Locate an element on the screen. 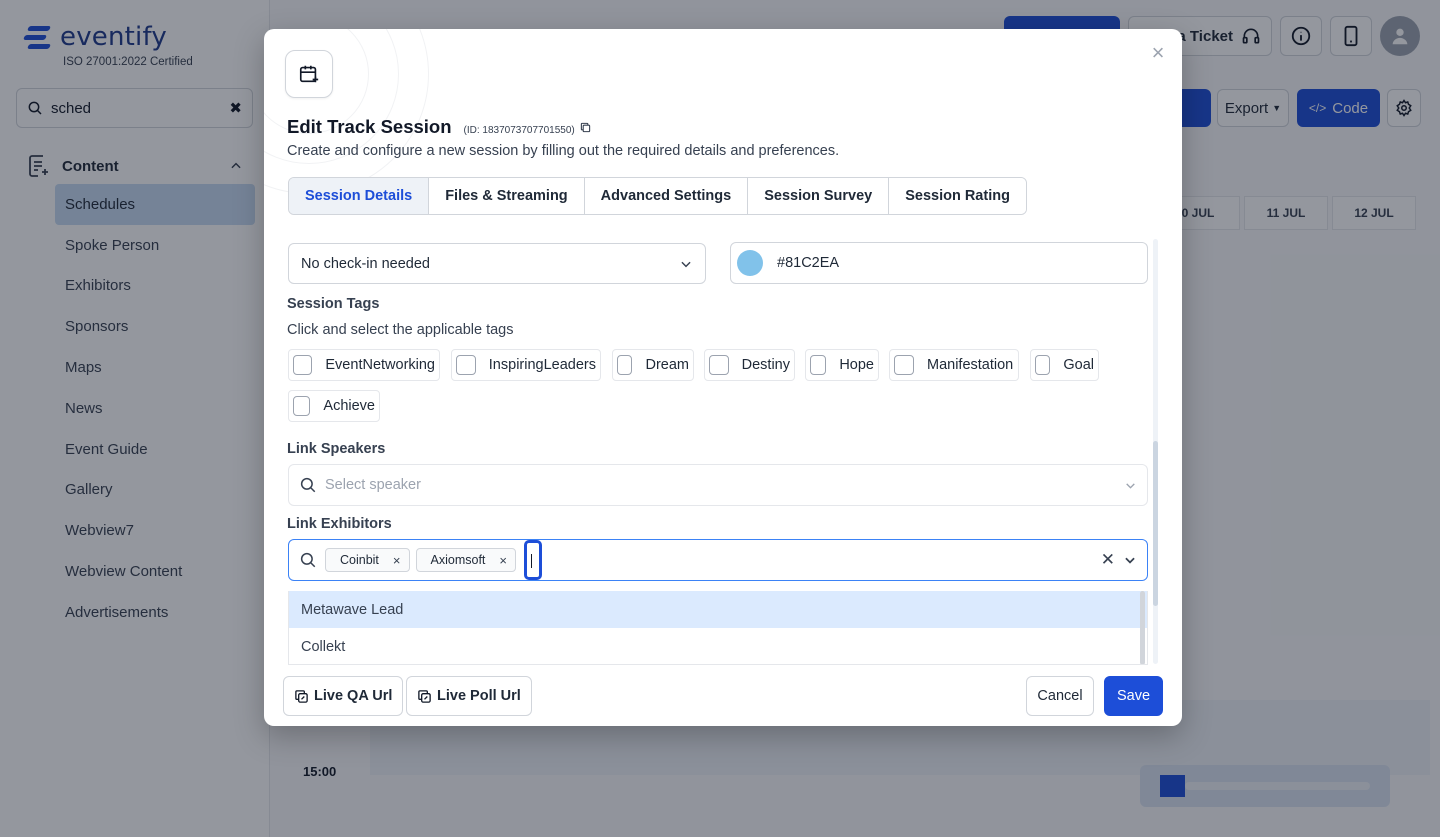  dropdown-option: Metawave Lead is located at coordinates (718, 609).